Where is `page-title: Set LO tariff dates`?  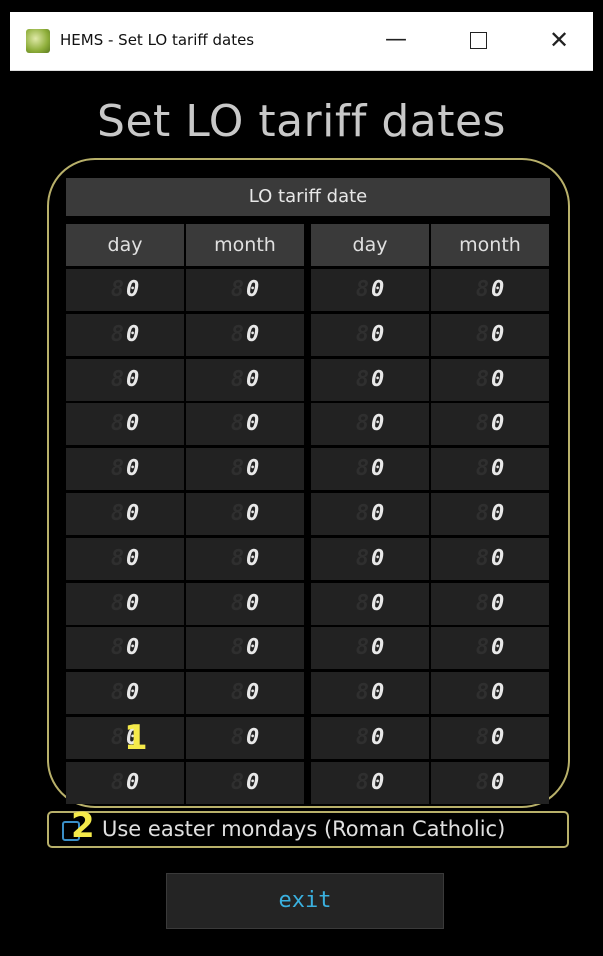 page-title: Set LO tariff dates is located at coordinates (301, 121).